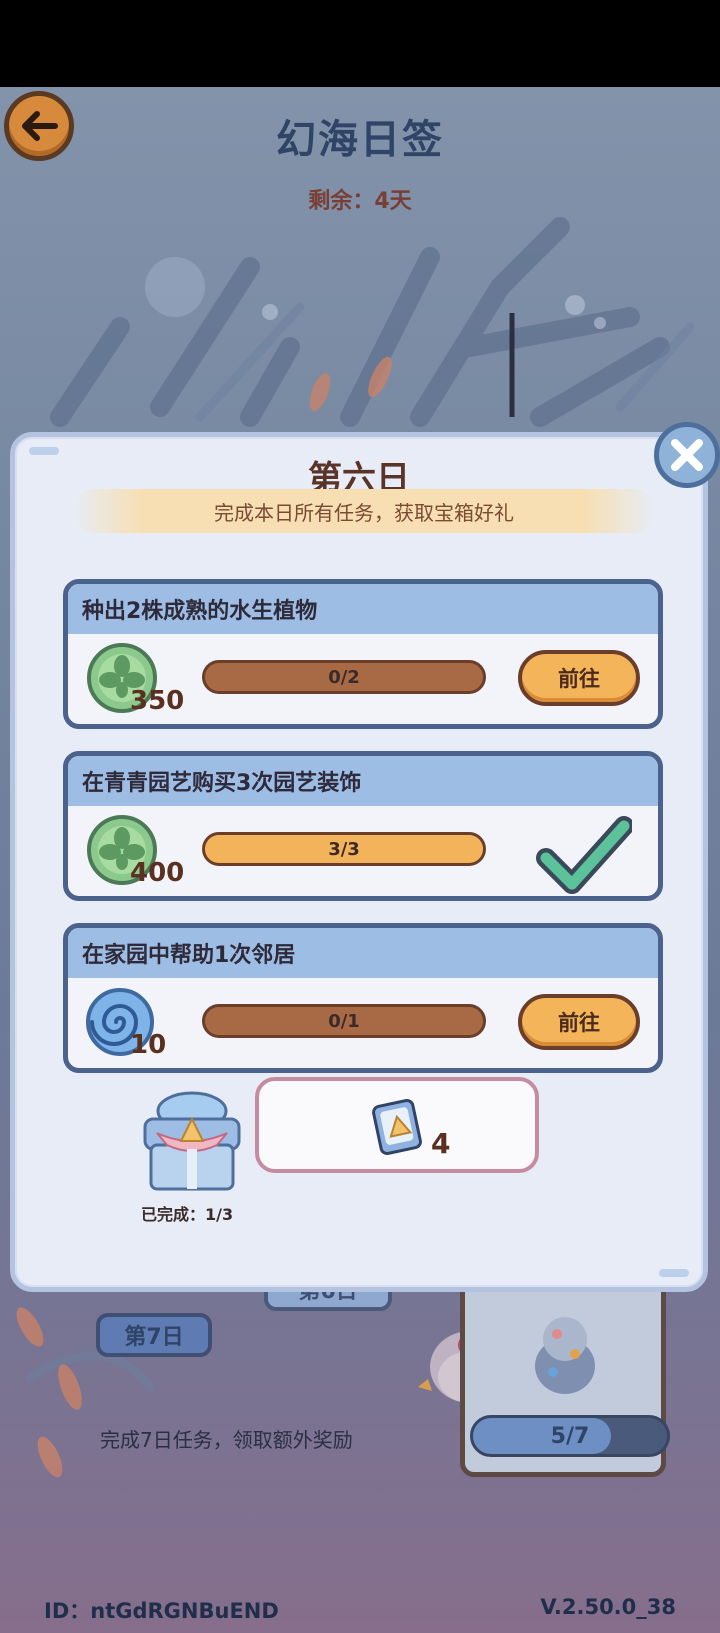  What do you see at coordinates (608, 1607) in the screenshot?
I see `version-label: V.2.50.0_38` at bounding box center [608, 1607].